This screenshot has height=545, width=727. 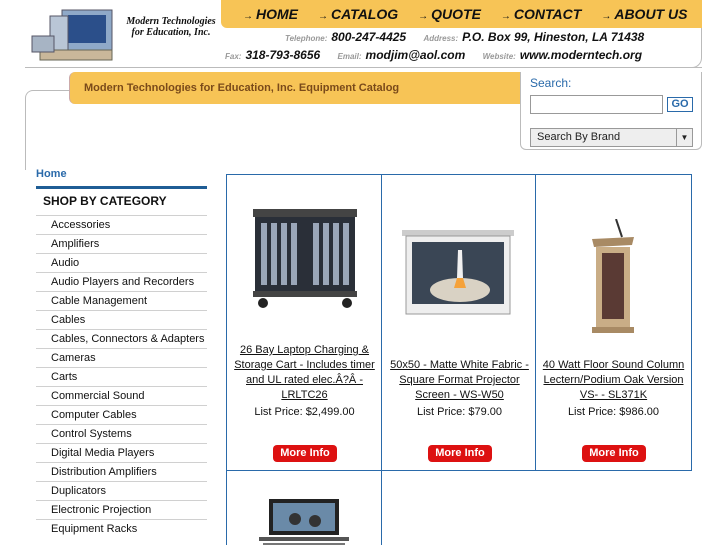 What do you see at coordinates (369, 37) in the screenshot?
I see `telephone-value: 800-247-4425` at bounding box center [369, 37].